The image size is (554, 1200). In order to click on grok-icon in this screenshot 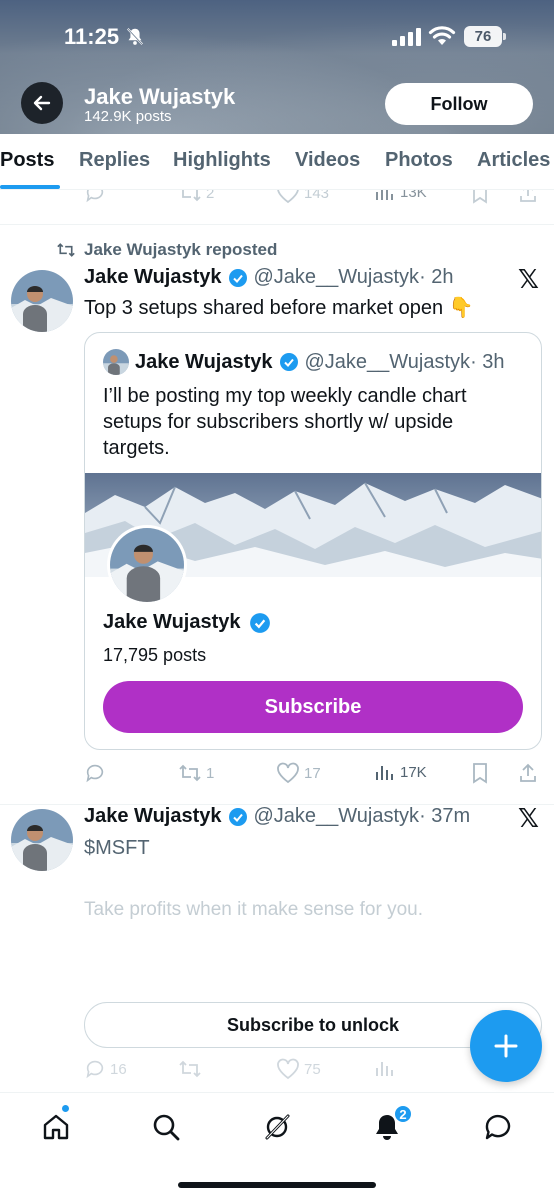, I will do `click(277, 1127)`.